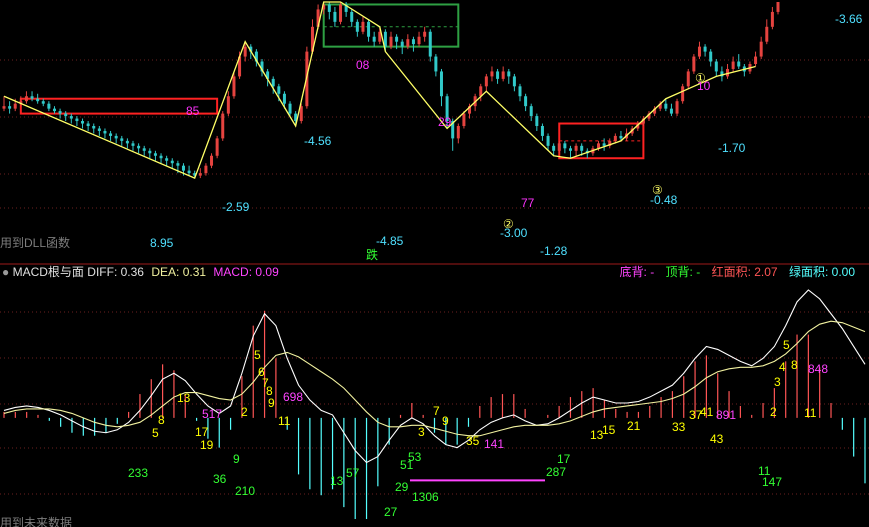 The image size is (869, 527). What do you see at coordinates (233, 272) in the screenshot?
I see `macd-label: MACD:` at bounding box center [233, 272].